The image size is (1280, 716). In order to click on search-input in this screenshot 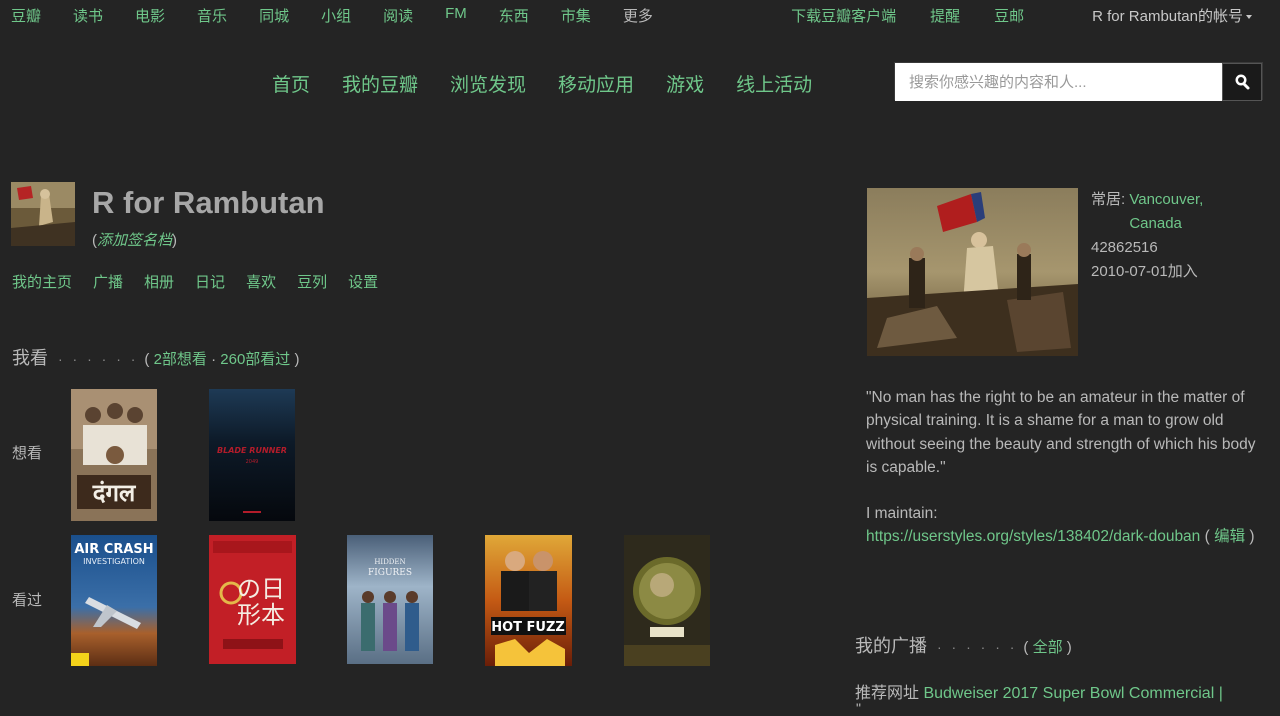, I will do `click(1059, 82)`.